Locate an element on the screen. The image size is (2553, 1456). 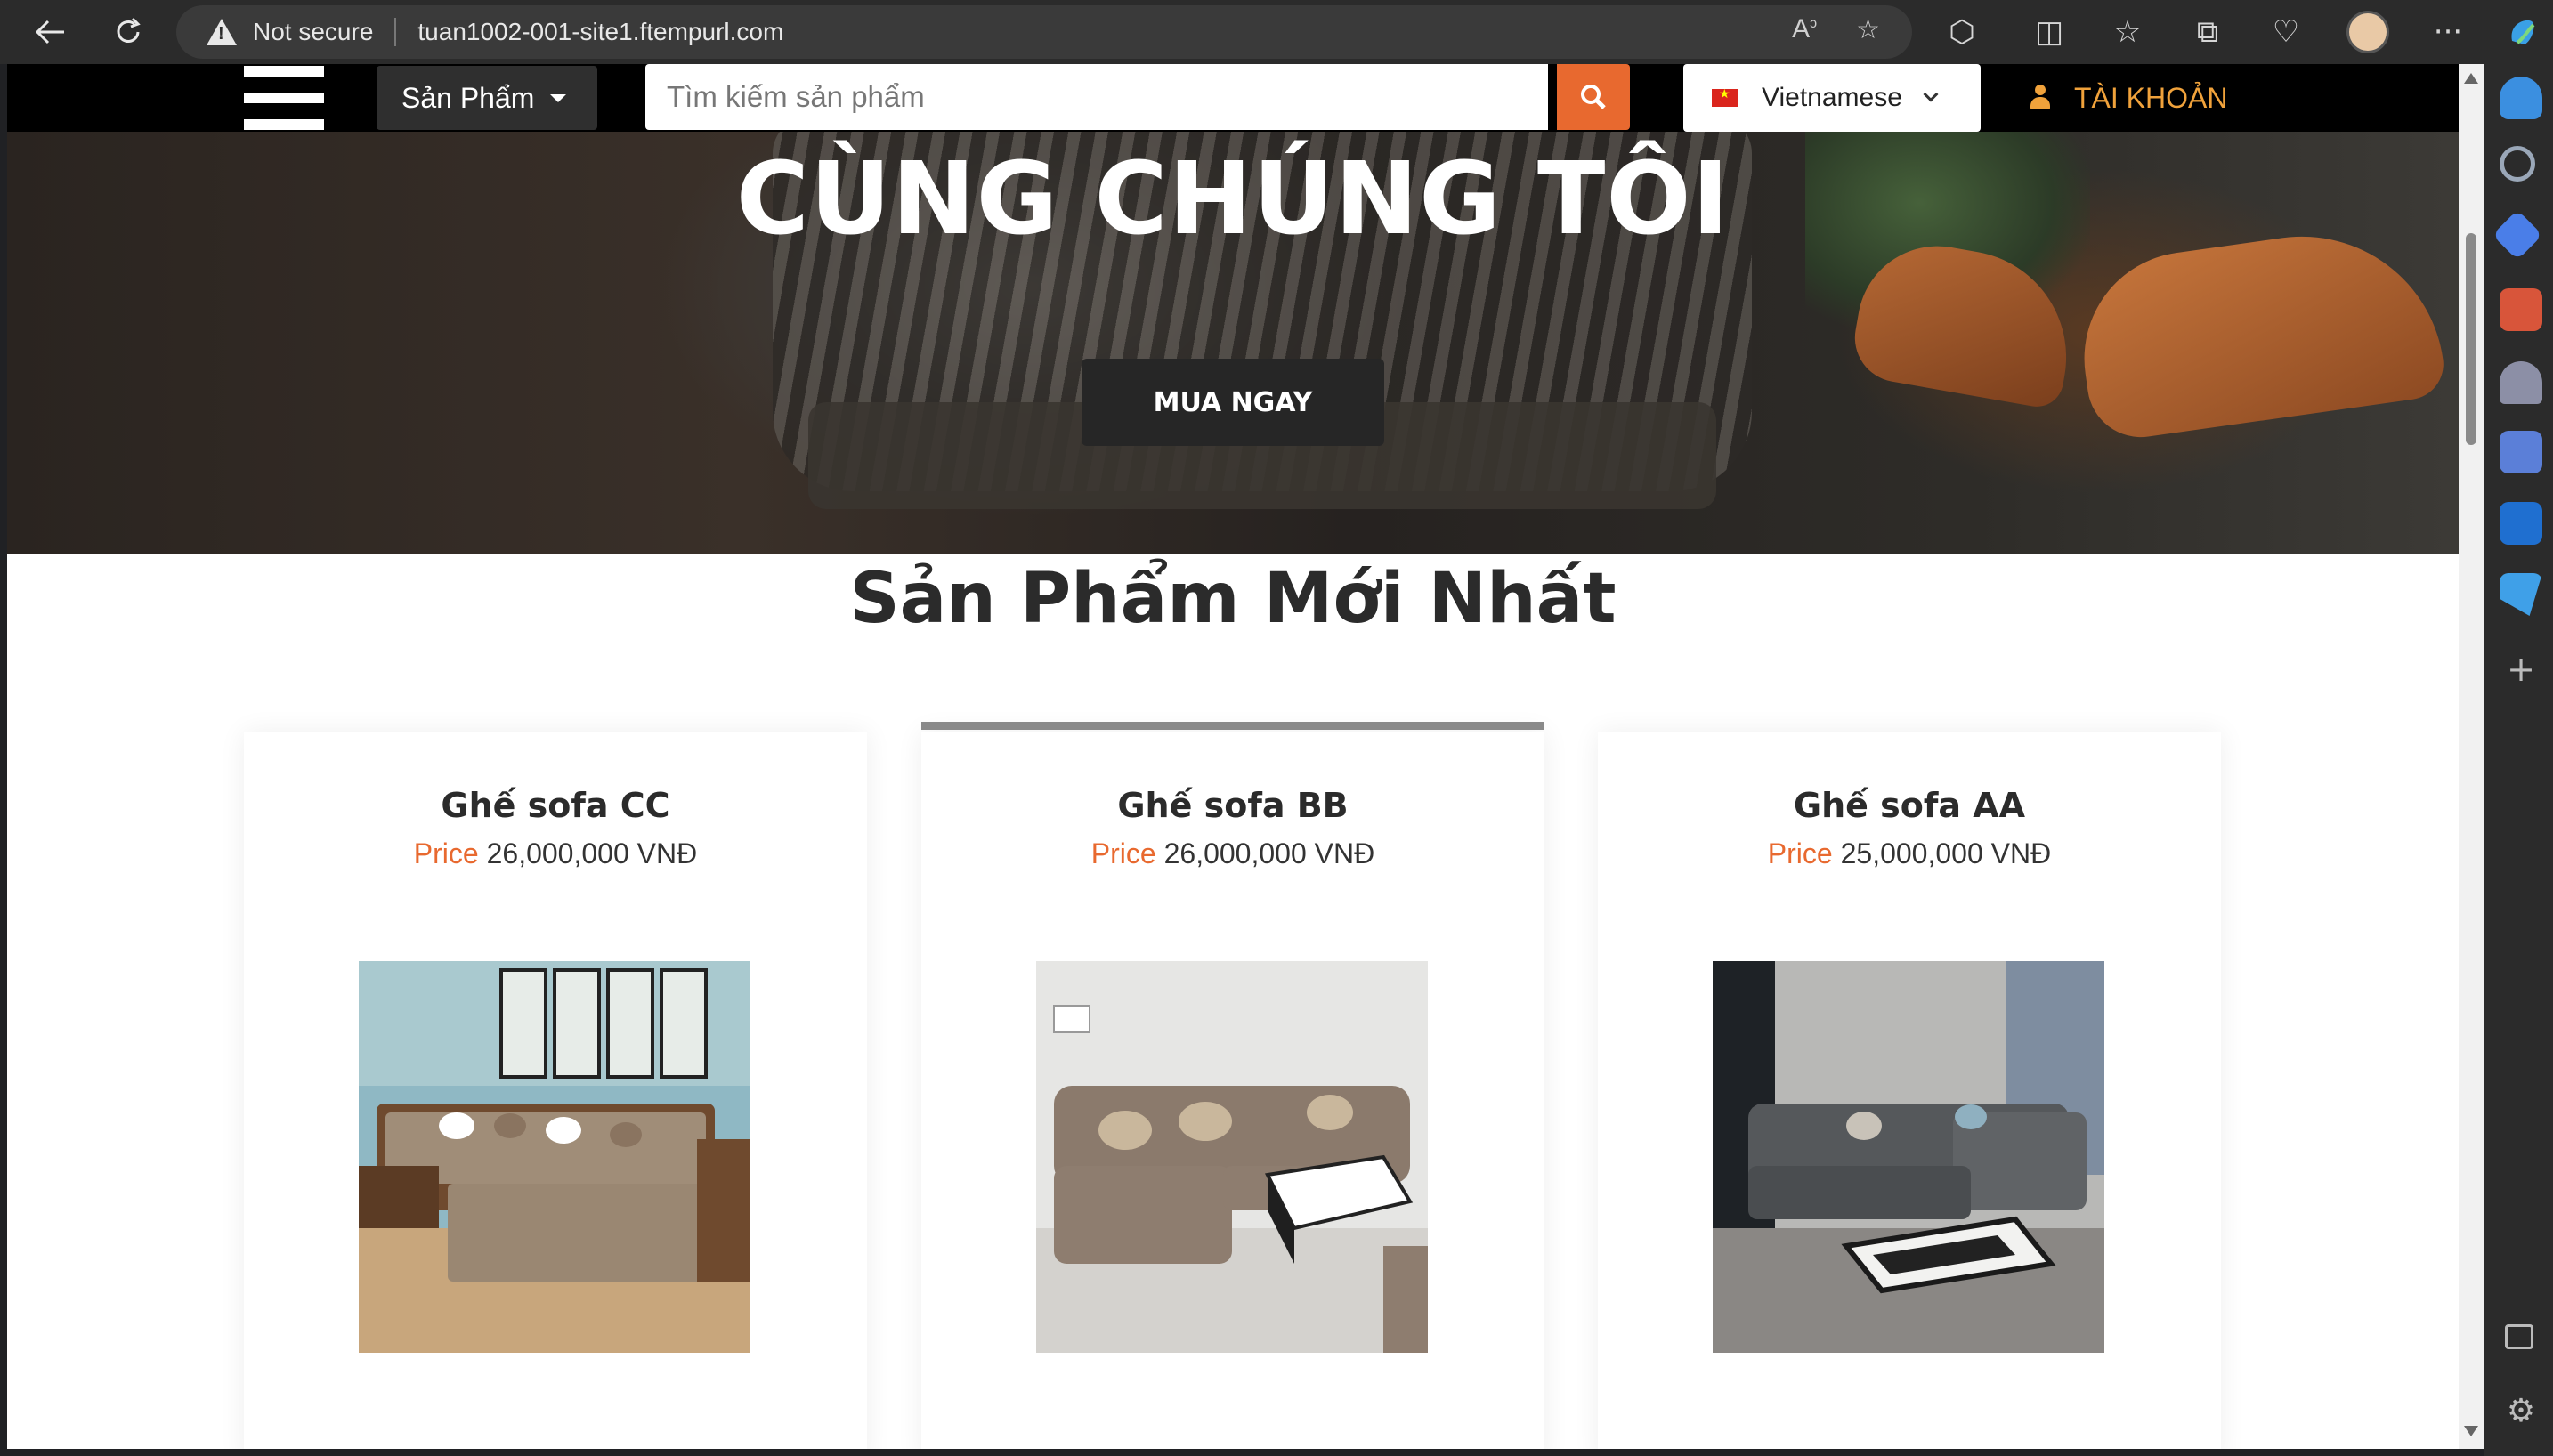
drop-icon is located at coordinates (2521, 594).